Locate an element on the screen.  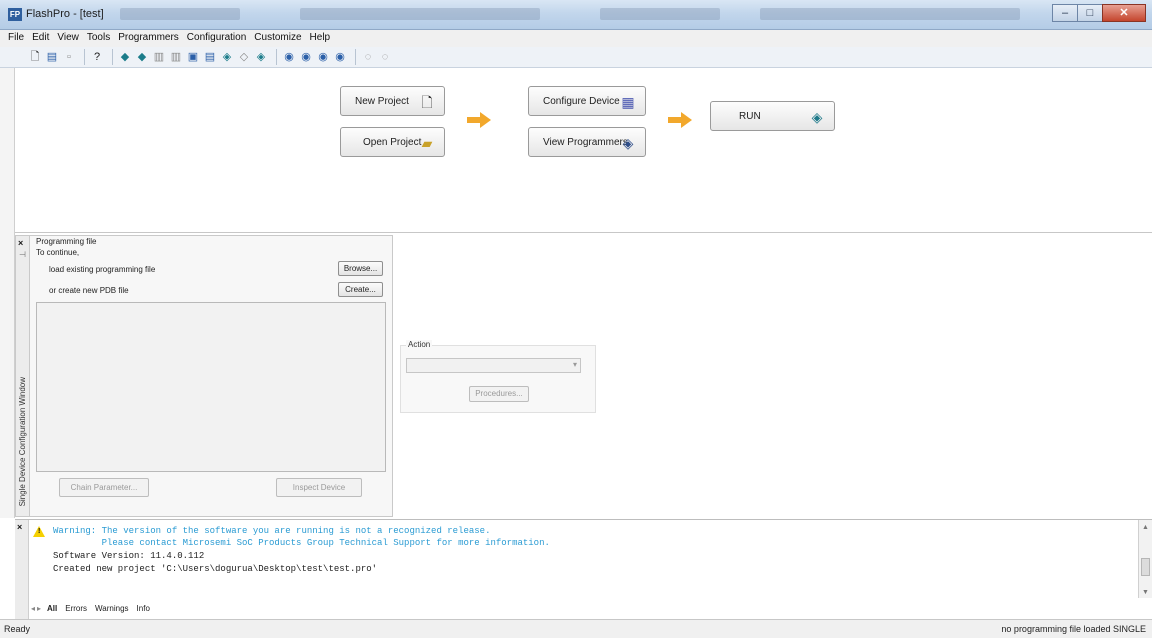
section-title: Programming file is located at coordinates (66, 241).